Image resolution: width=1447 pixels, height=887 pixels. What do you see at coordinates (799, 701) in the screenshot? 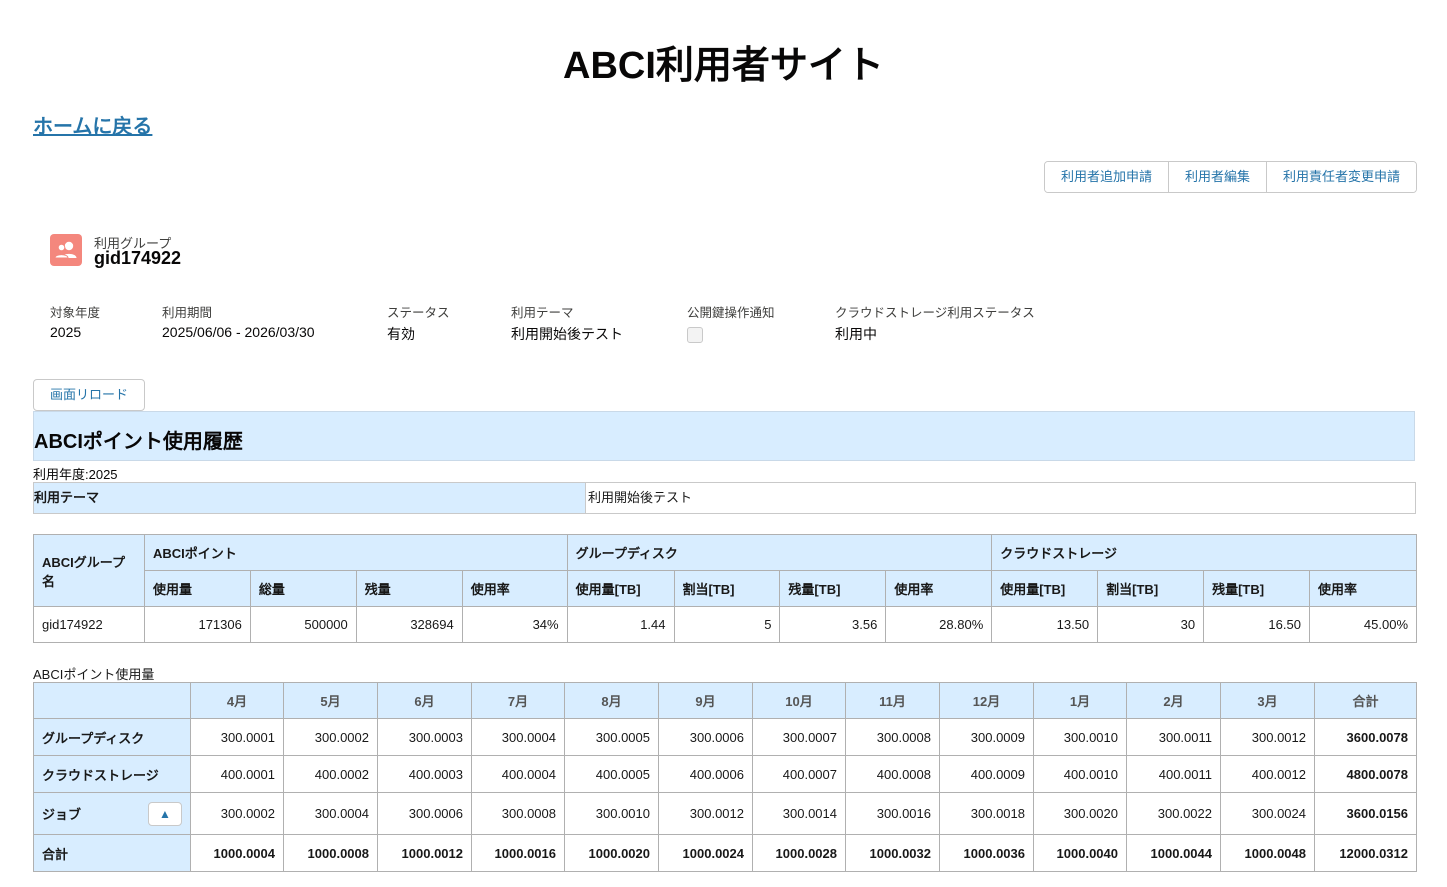
I see `month-header: 10月` at bounding box center [799, 701].